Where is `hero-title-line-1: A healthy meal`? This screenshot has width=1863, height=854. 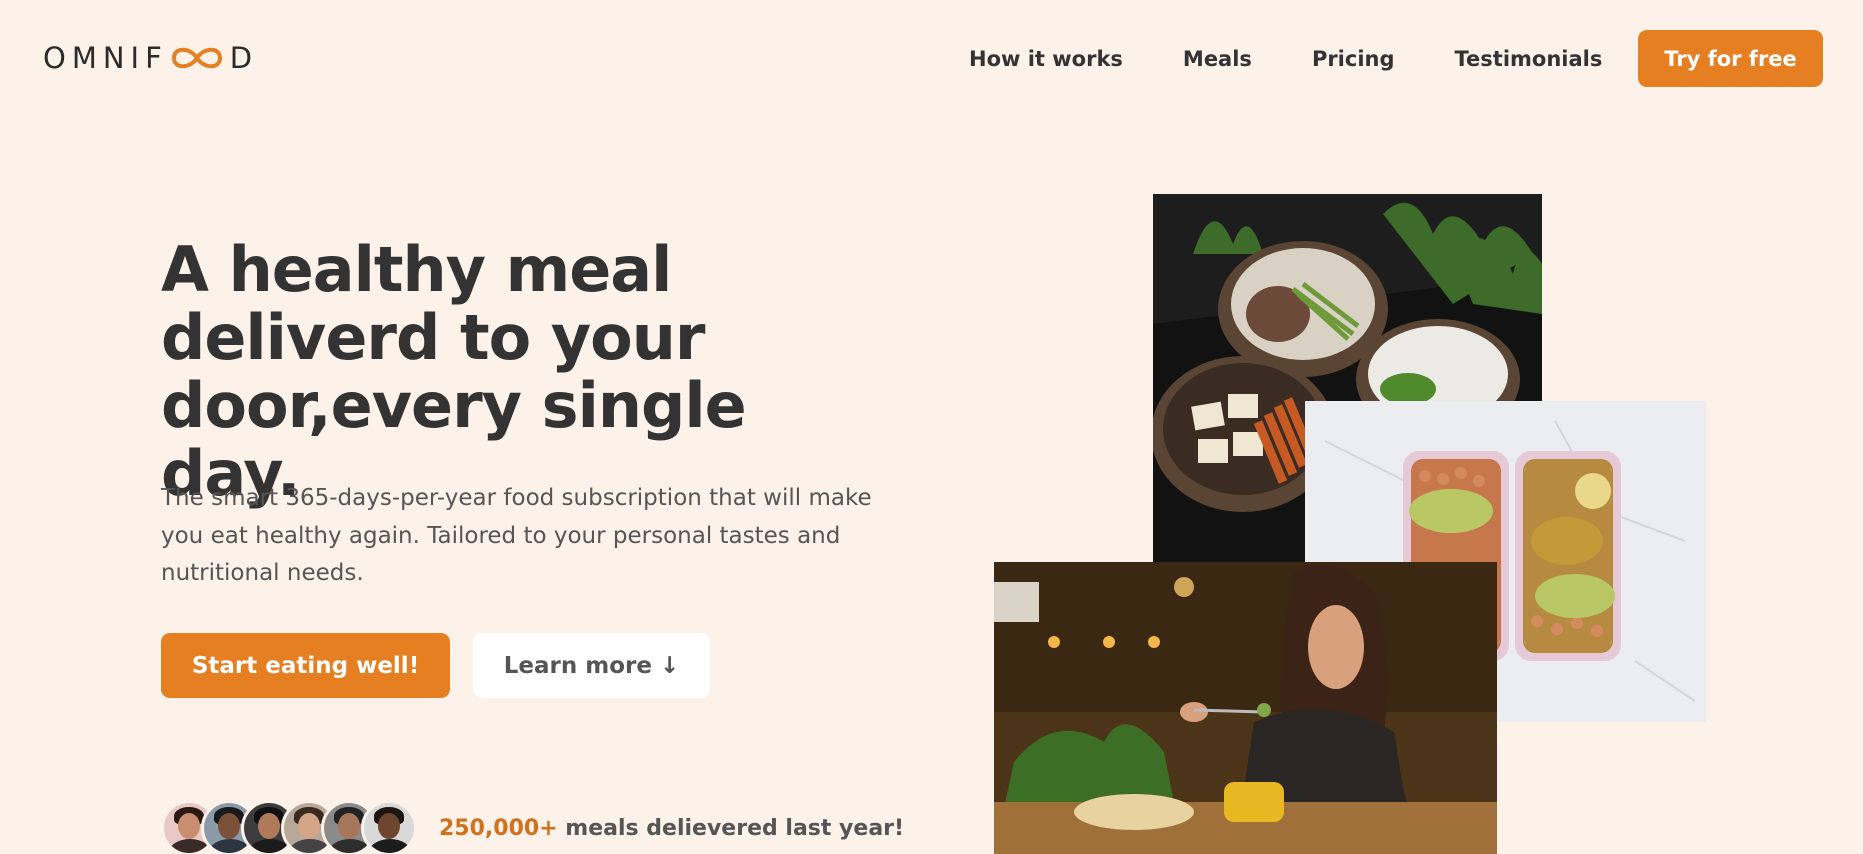 hero-title-line-1: A healthy meal is located at coordinates (416, 269).